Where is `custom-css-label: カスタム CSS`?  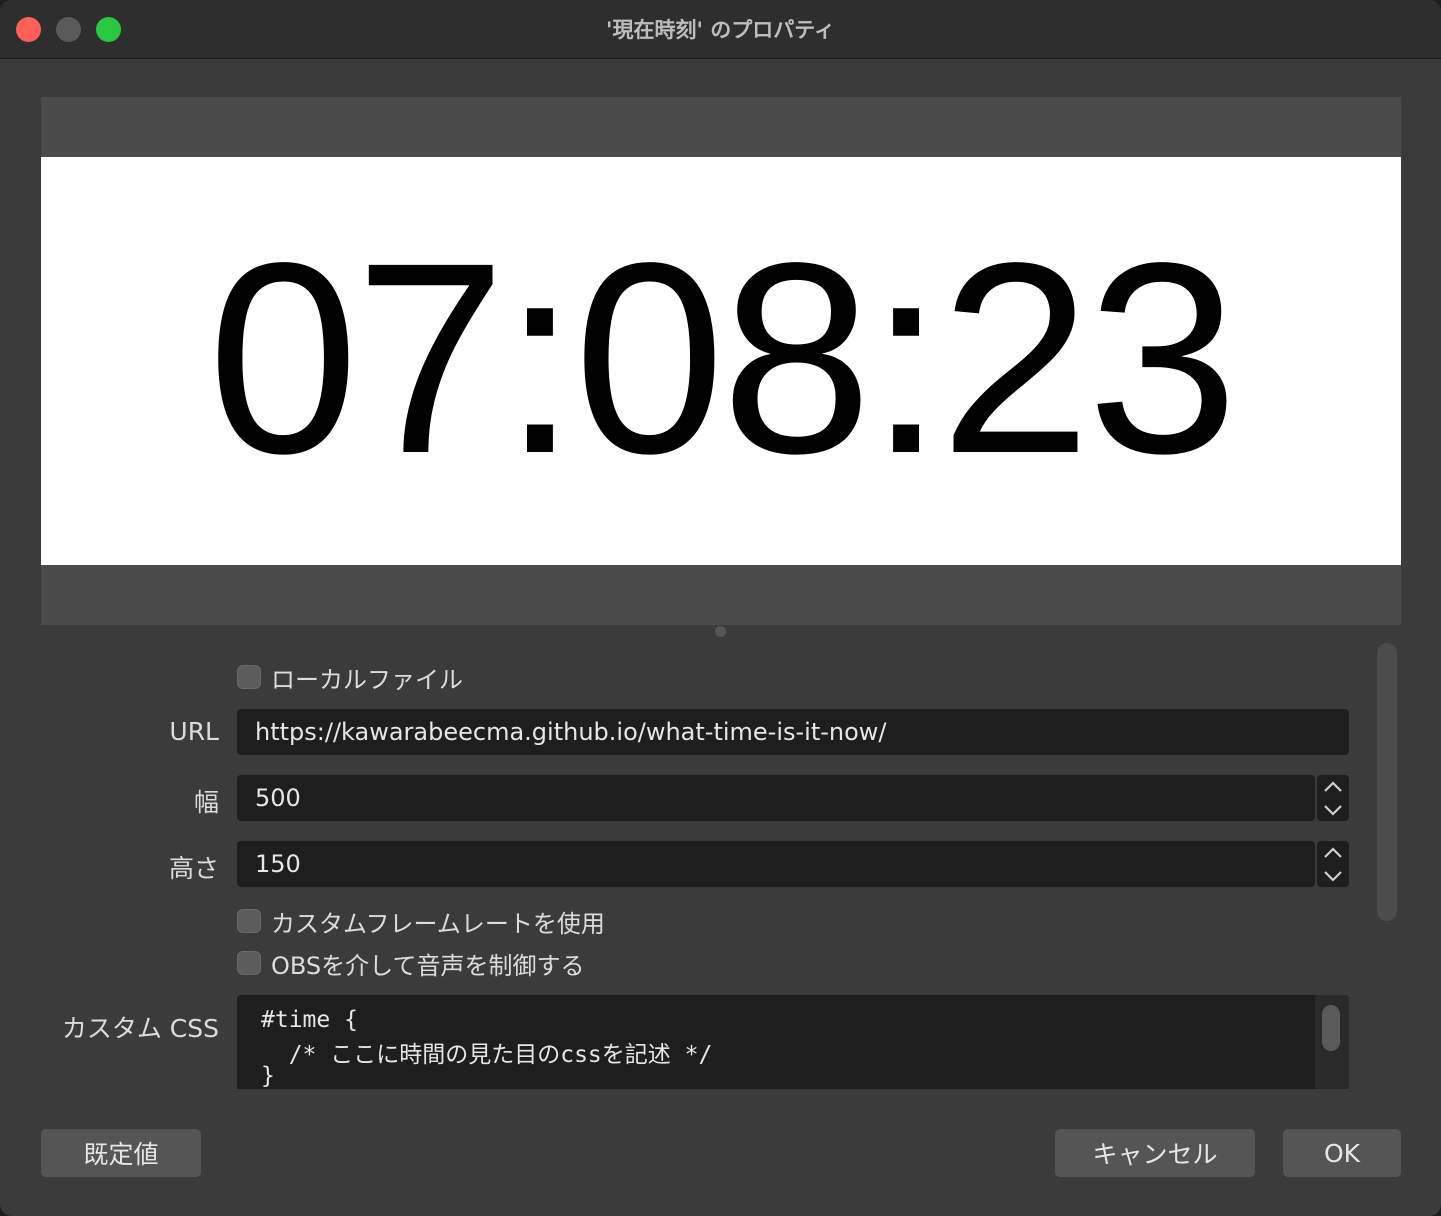
custom-css-label: カスタム CSS is located at coordinates (140, 1028).